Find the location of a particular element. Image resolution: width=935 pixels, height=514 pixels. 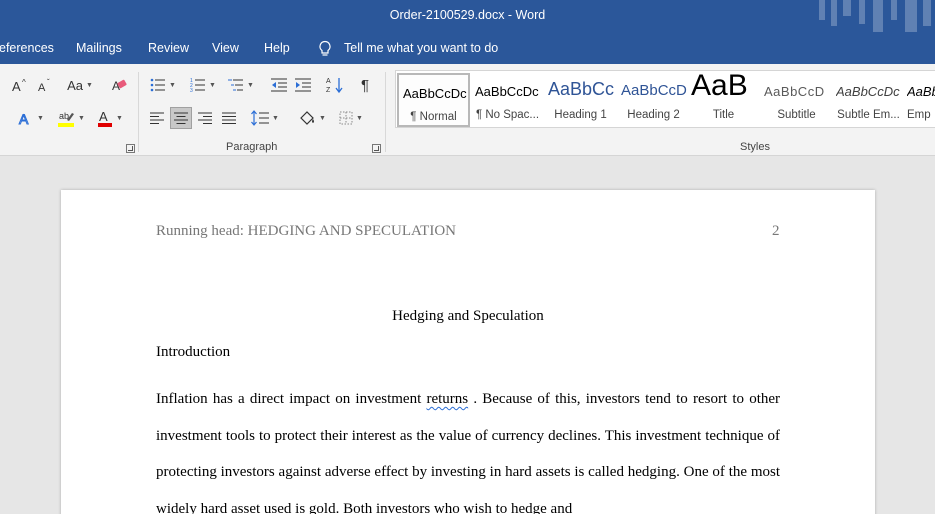

font-color-button: A ▼ is located at coordinates (110, 118).